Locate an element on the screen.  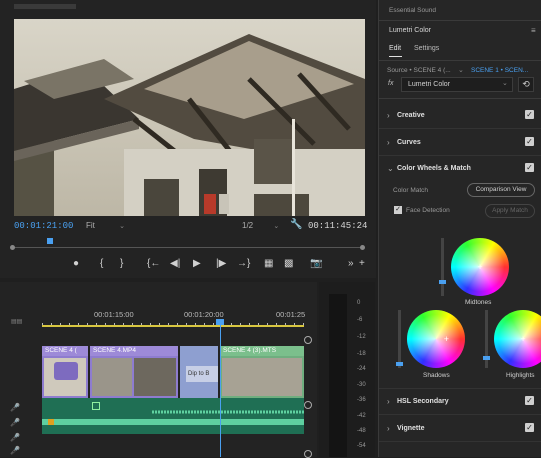
midtones-wheel: + is located at coordinates (480, 267).